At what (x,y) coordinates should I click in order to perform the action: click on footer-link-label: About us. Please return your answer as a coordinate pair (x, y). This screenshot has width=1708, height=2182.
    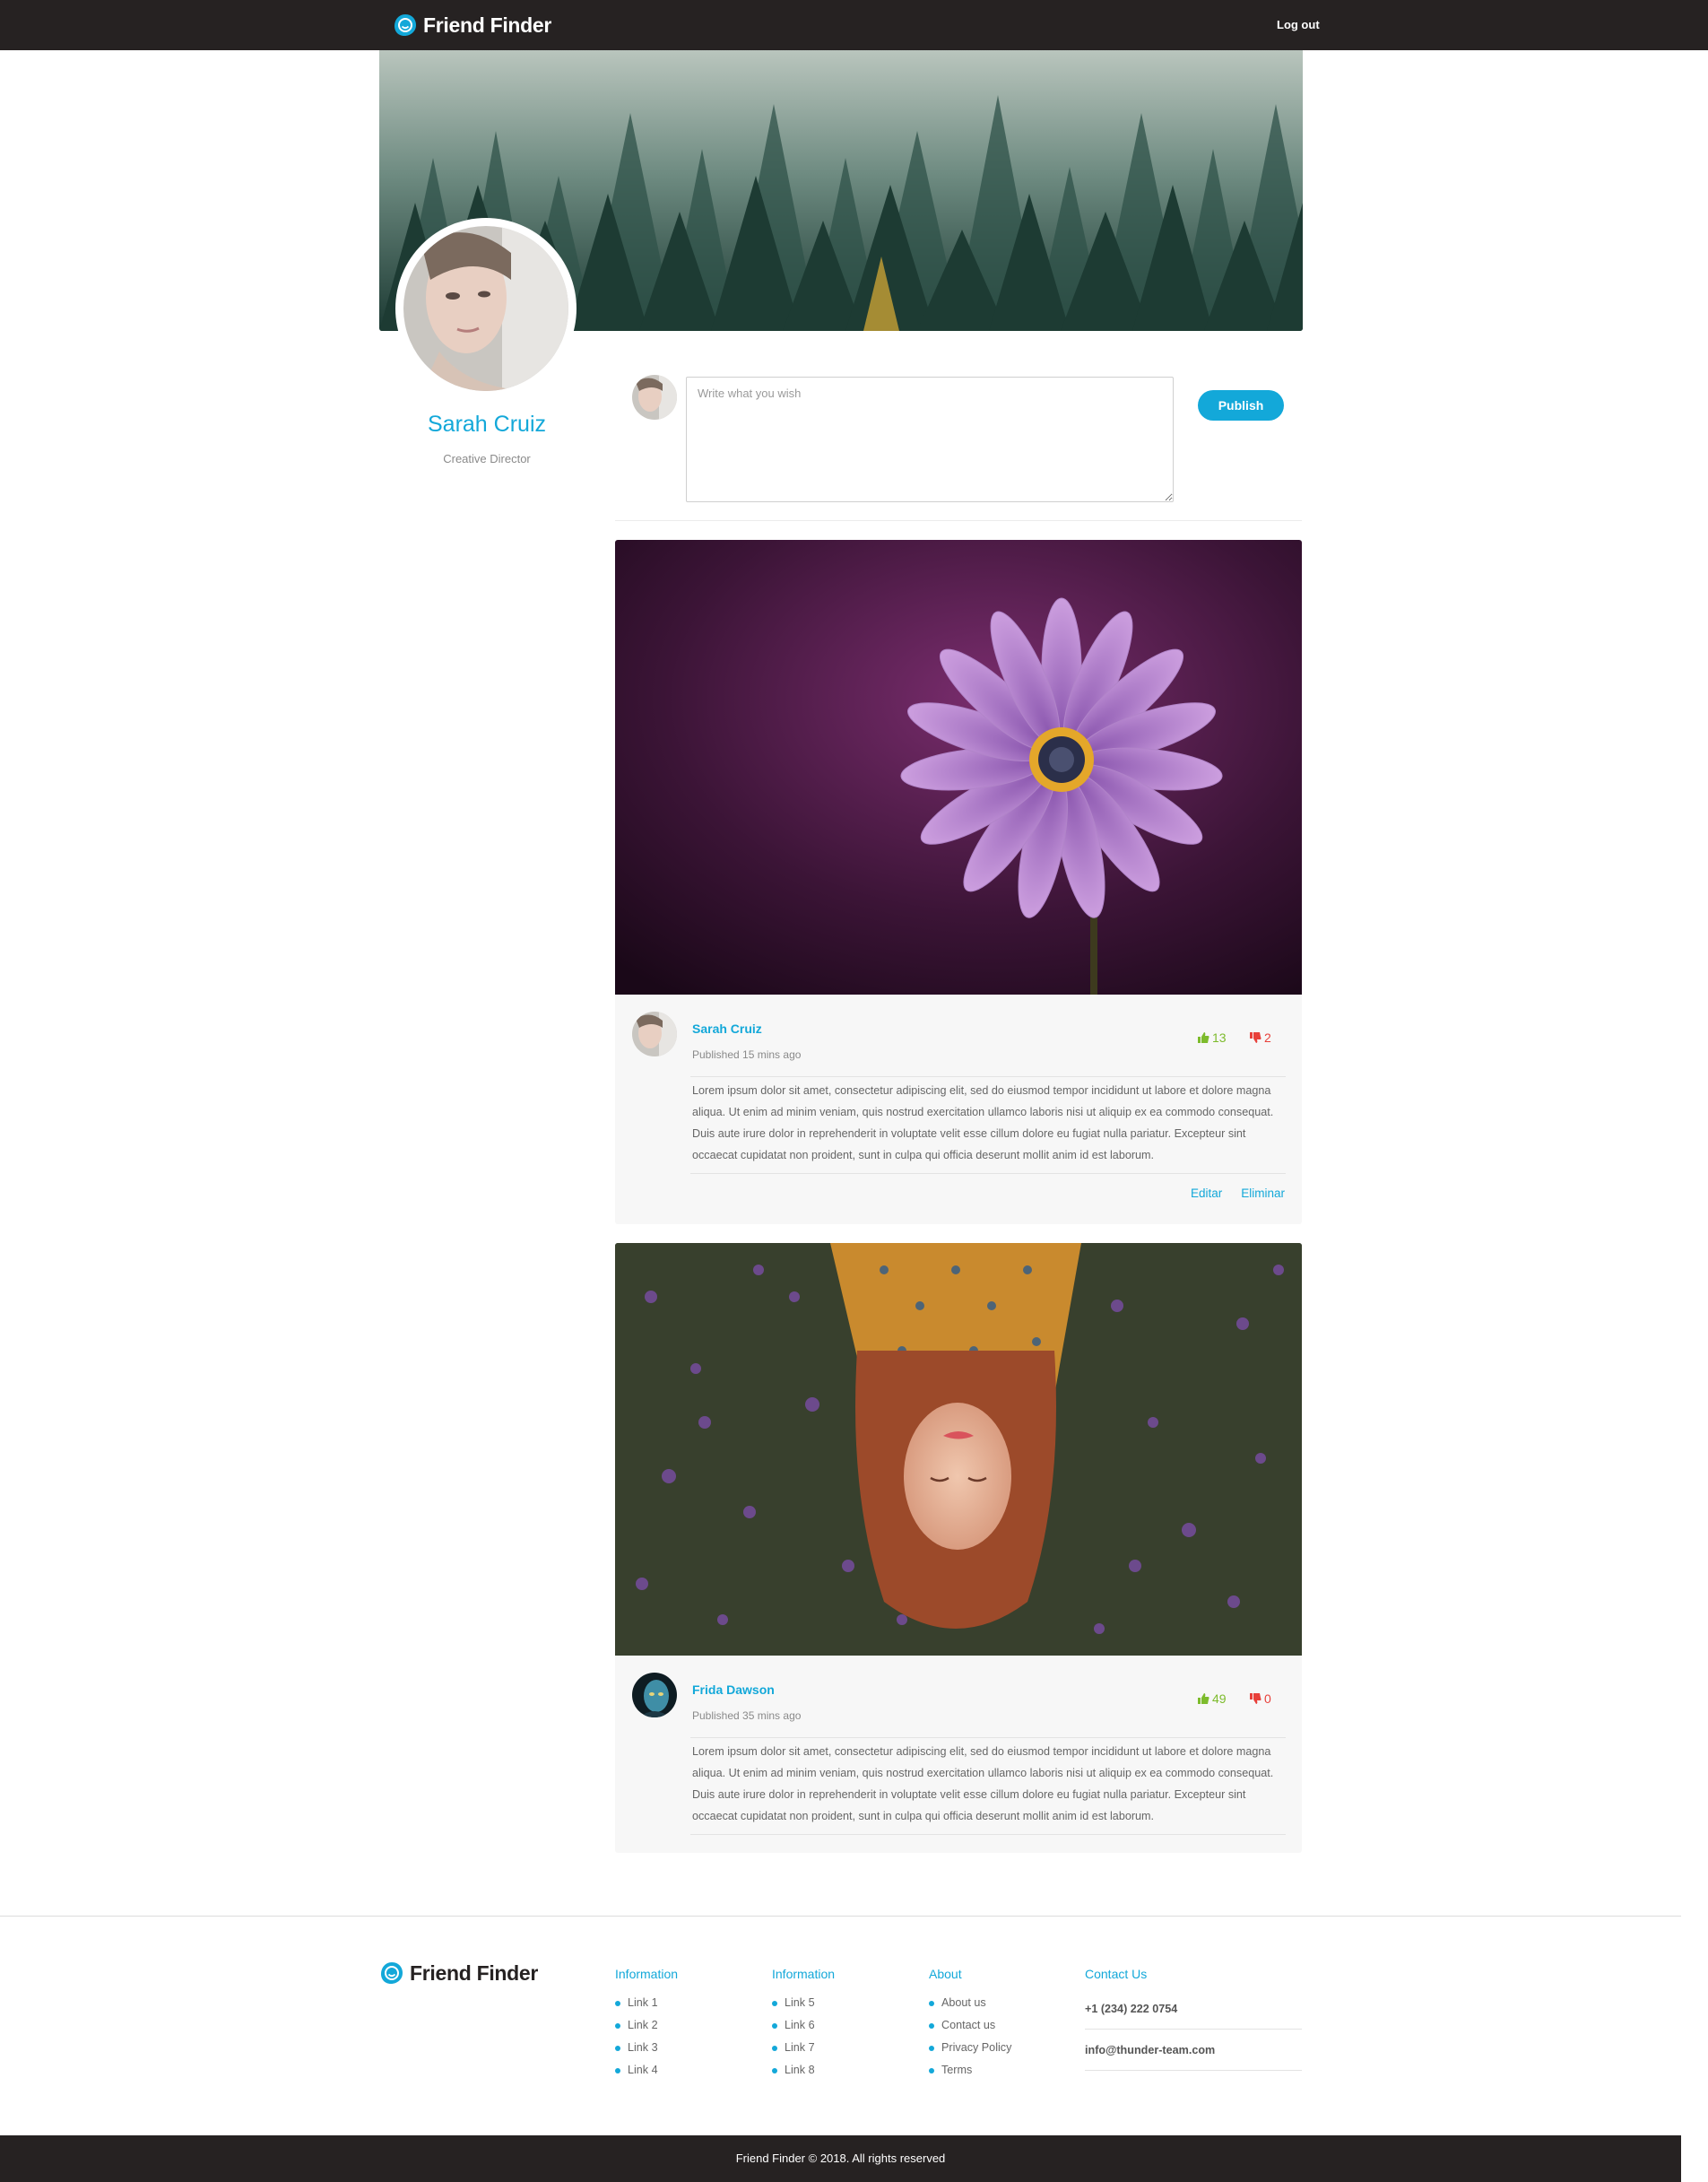
    Looking at the image, I should click on (963, 2002).